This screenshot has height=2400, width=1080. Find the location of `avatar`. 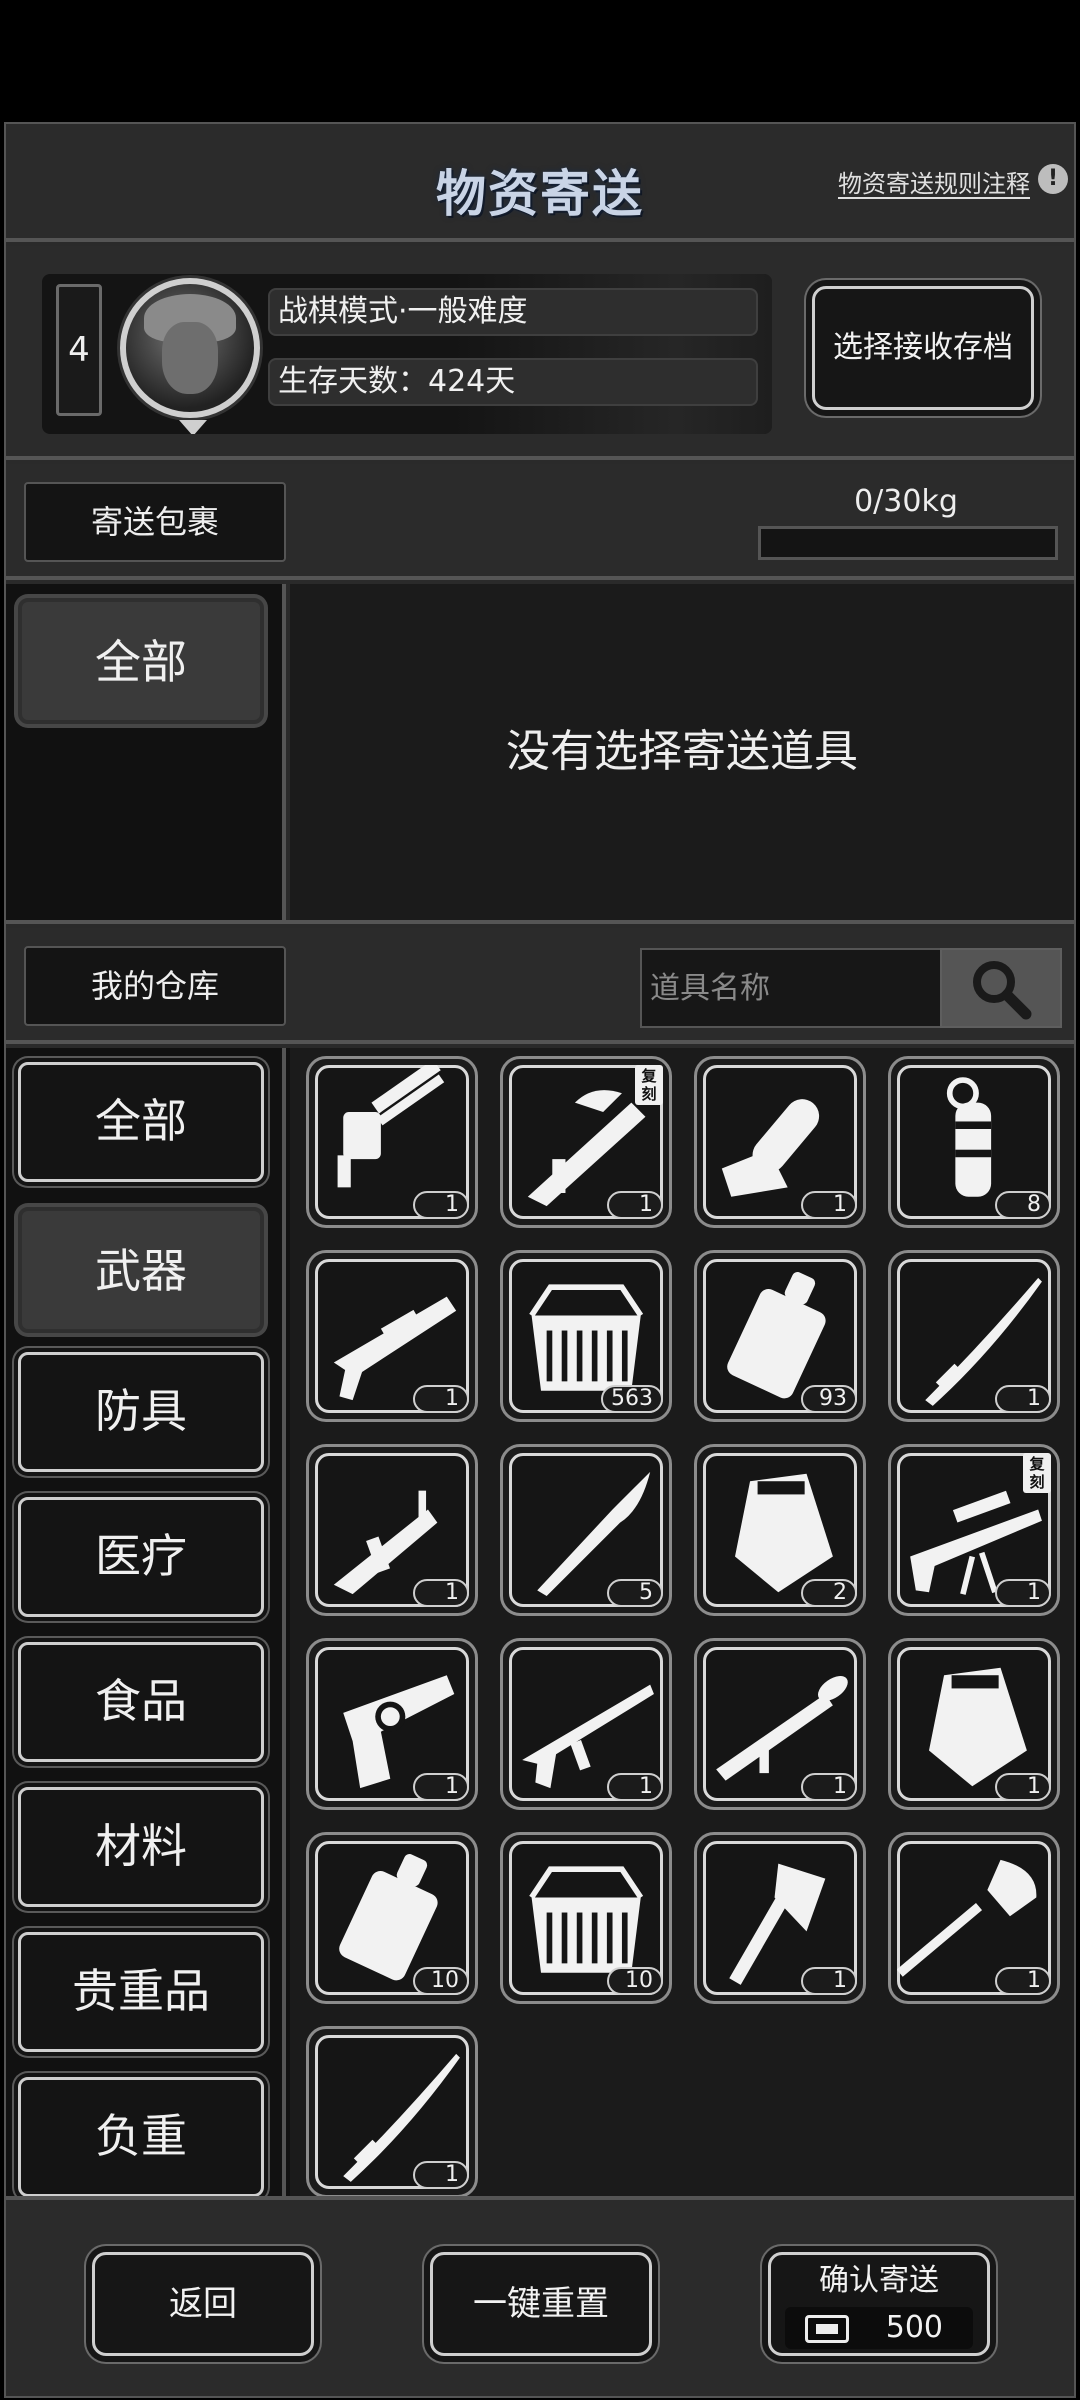

avatar is located at coordinates (190, 348).